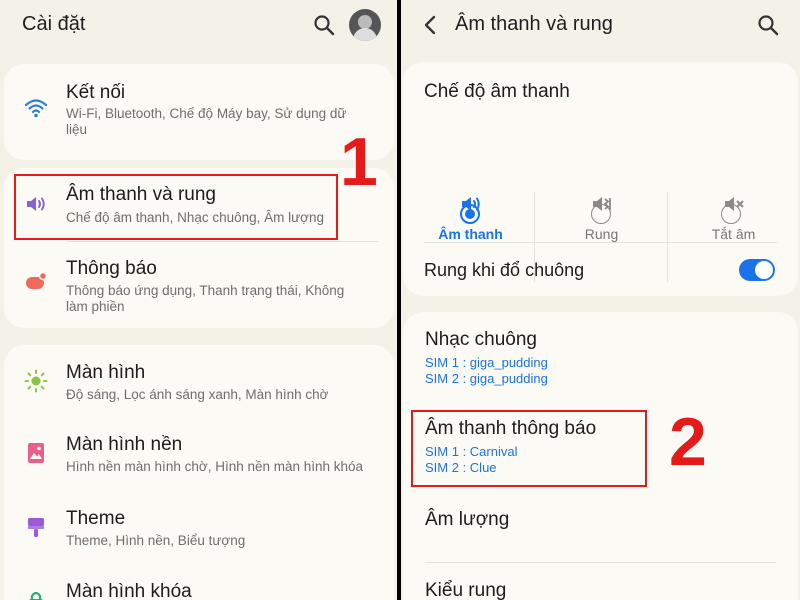  Describe the element at coordinates (431, 25) in the screenshot. I see `back-arrow-icon` at that location.